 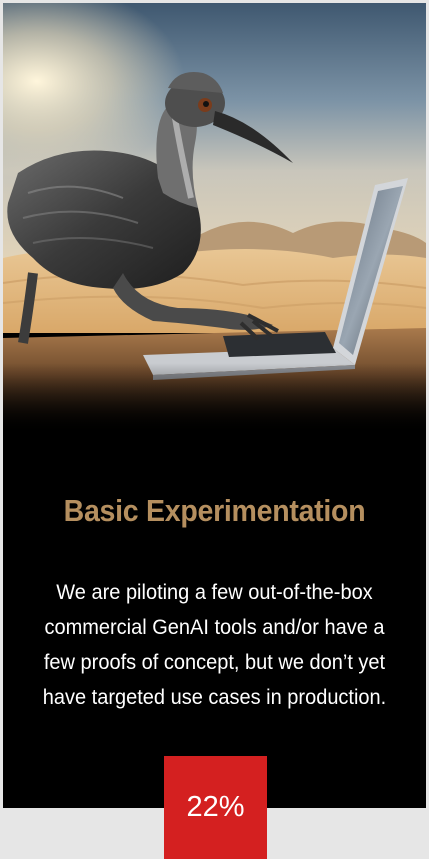 I want to click on card-title: Basic Experimentation, so click(x=214, y=510).